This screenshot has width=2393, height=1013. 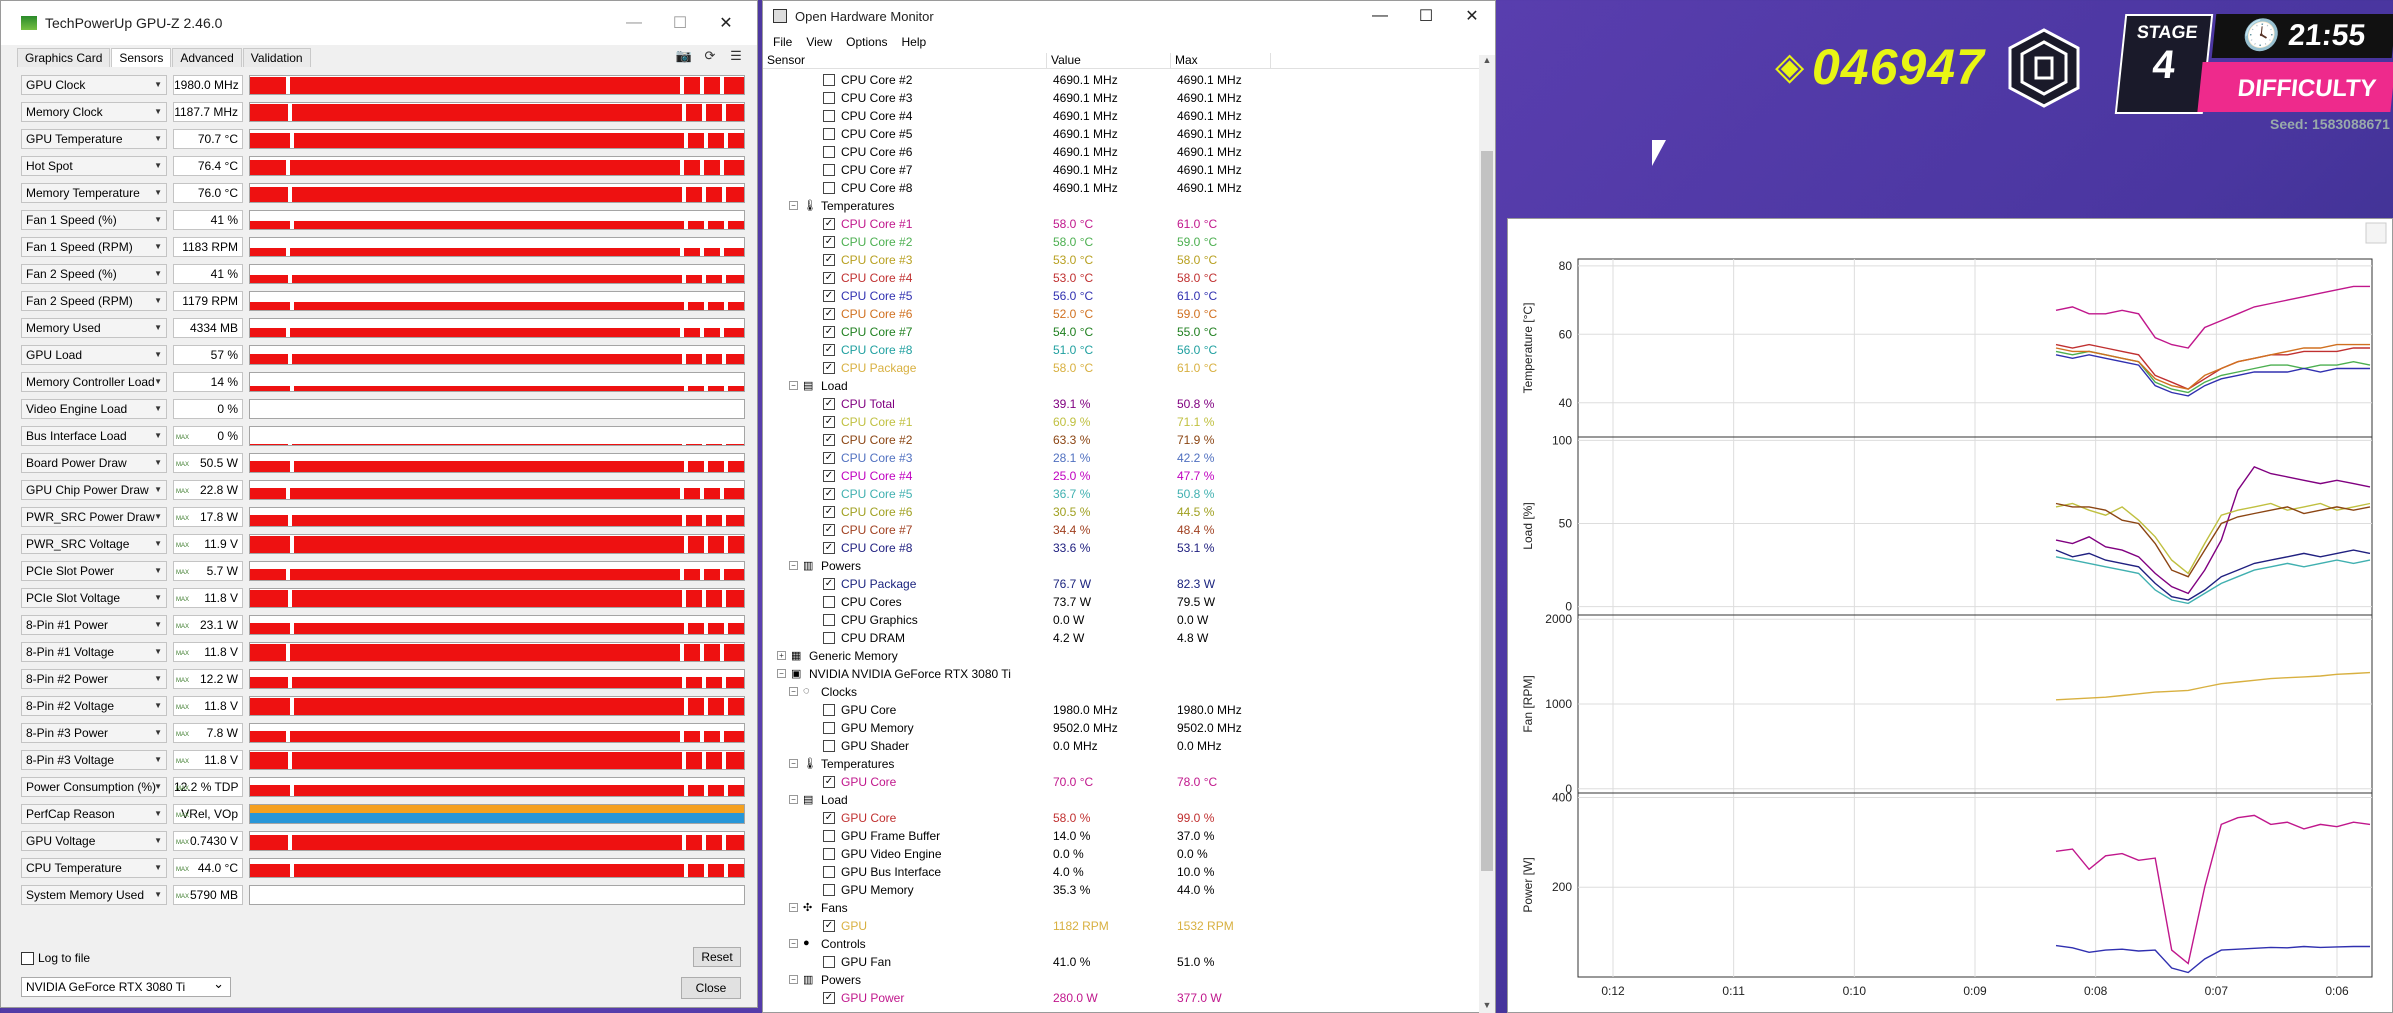 I want to click on tree-sensor-row: ✓ GPU Core 58.0 % 99.0 %, so click(x=1123, y=818).